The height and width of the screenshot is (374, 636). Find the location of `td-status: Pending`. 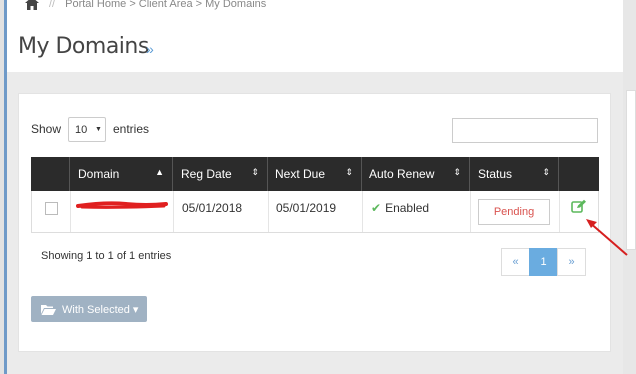

td-status: Pending is located at coordinates (515, 211).